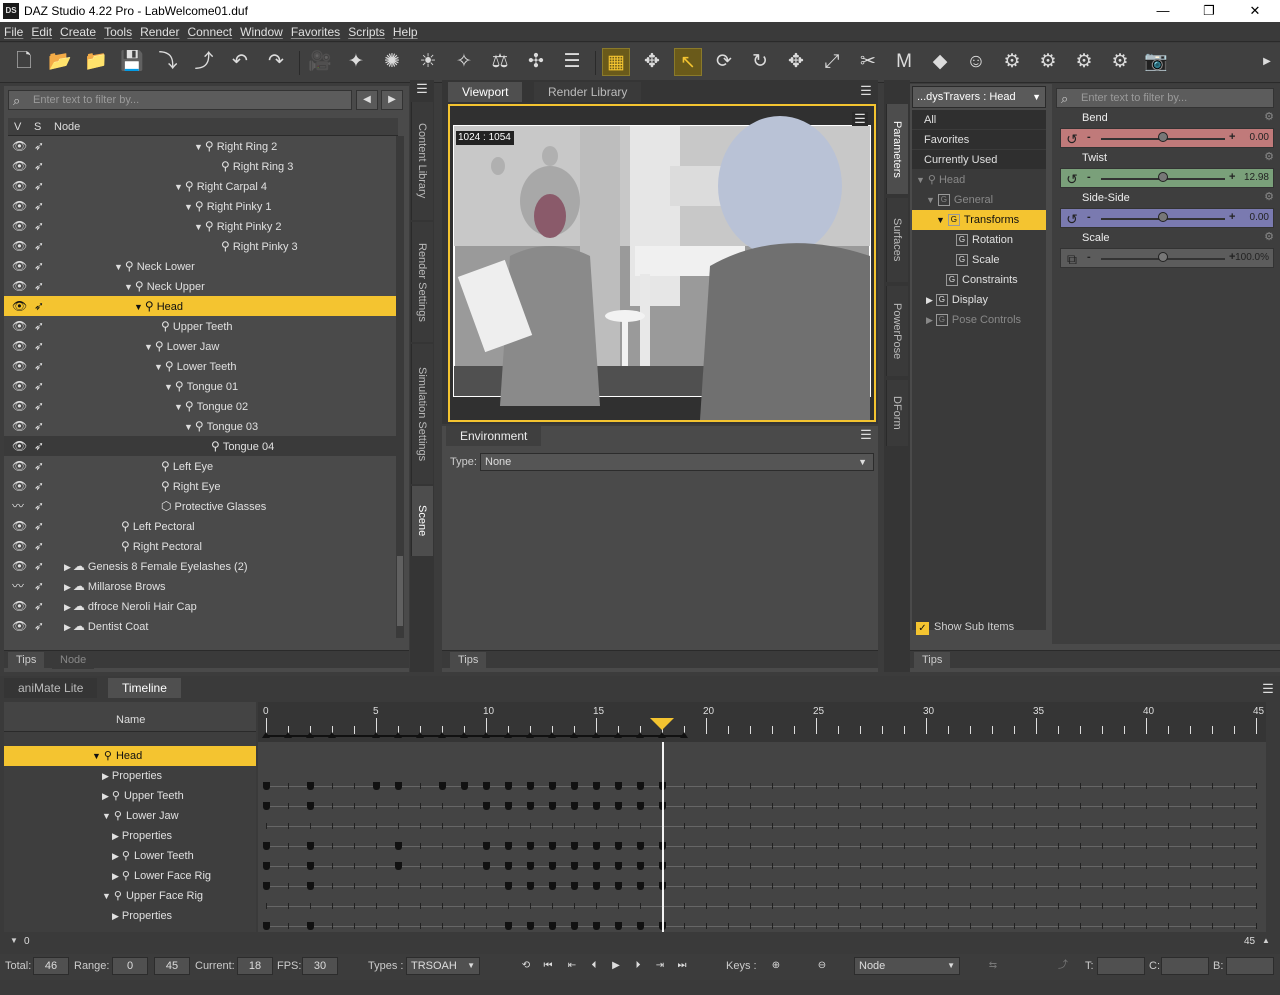 Image resolution: width=1280 pixels, height=995 pixels. What do you see at coordinates (130, 966) in the screenshot?
I see `range-start-input: 0` at bounding box center [130, 966].